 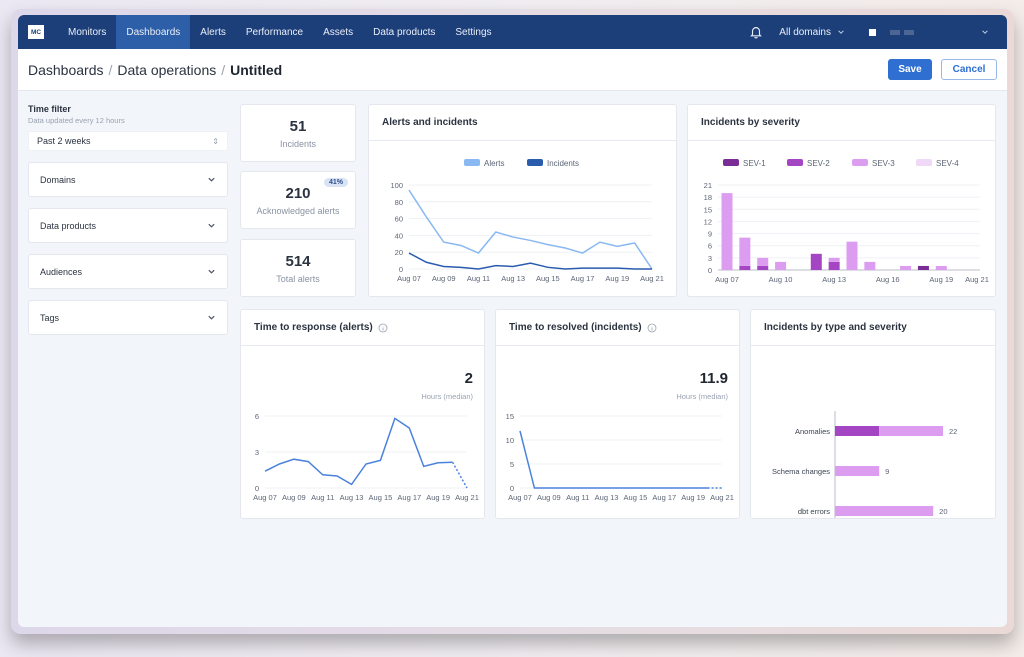 I want to click on stat-value: 51, so click(x=298, y=126).